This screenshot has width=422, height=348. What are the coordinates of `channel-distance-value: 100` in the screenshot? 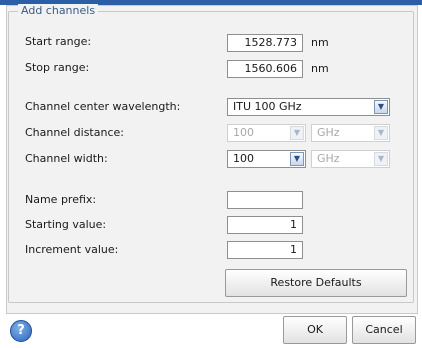 It's located at (243, 132).